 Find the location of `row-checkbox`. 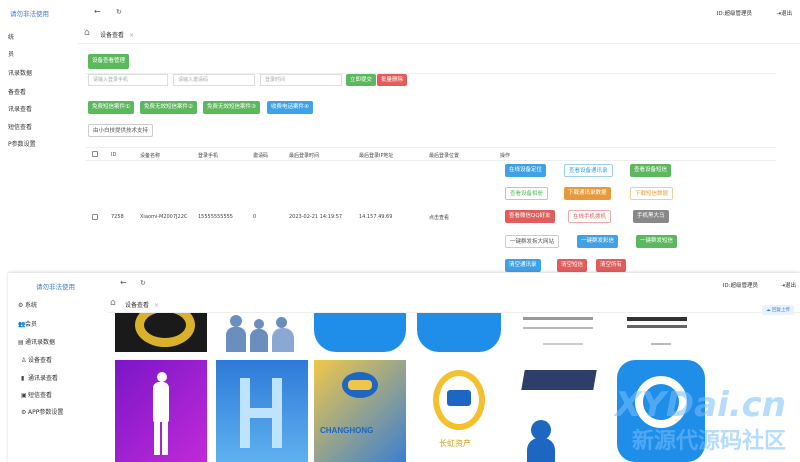

row-checkbox is located at coordinates (95, 217).